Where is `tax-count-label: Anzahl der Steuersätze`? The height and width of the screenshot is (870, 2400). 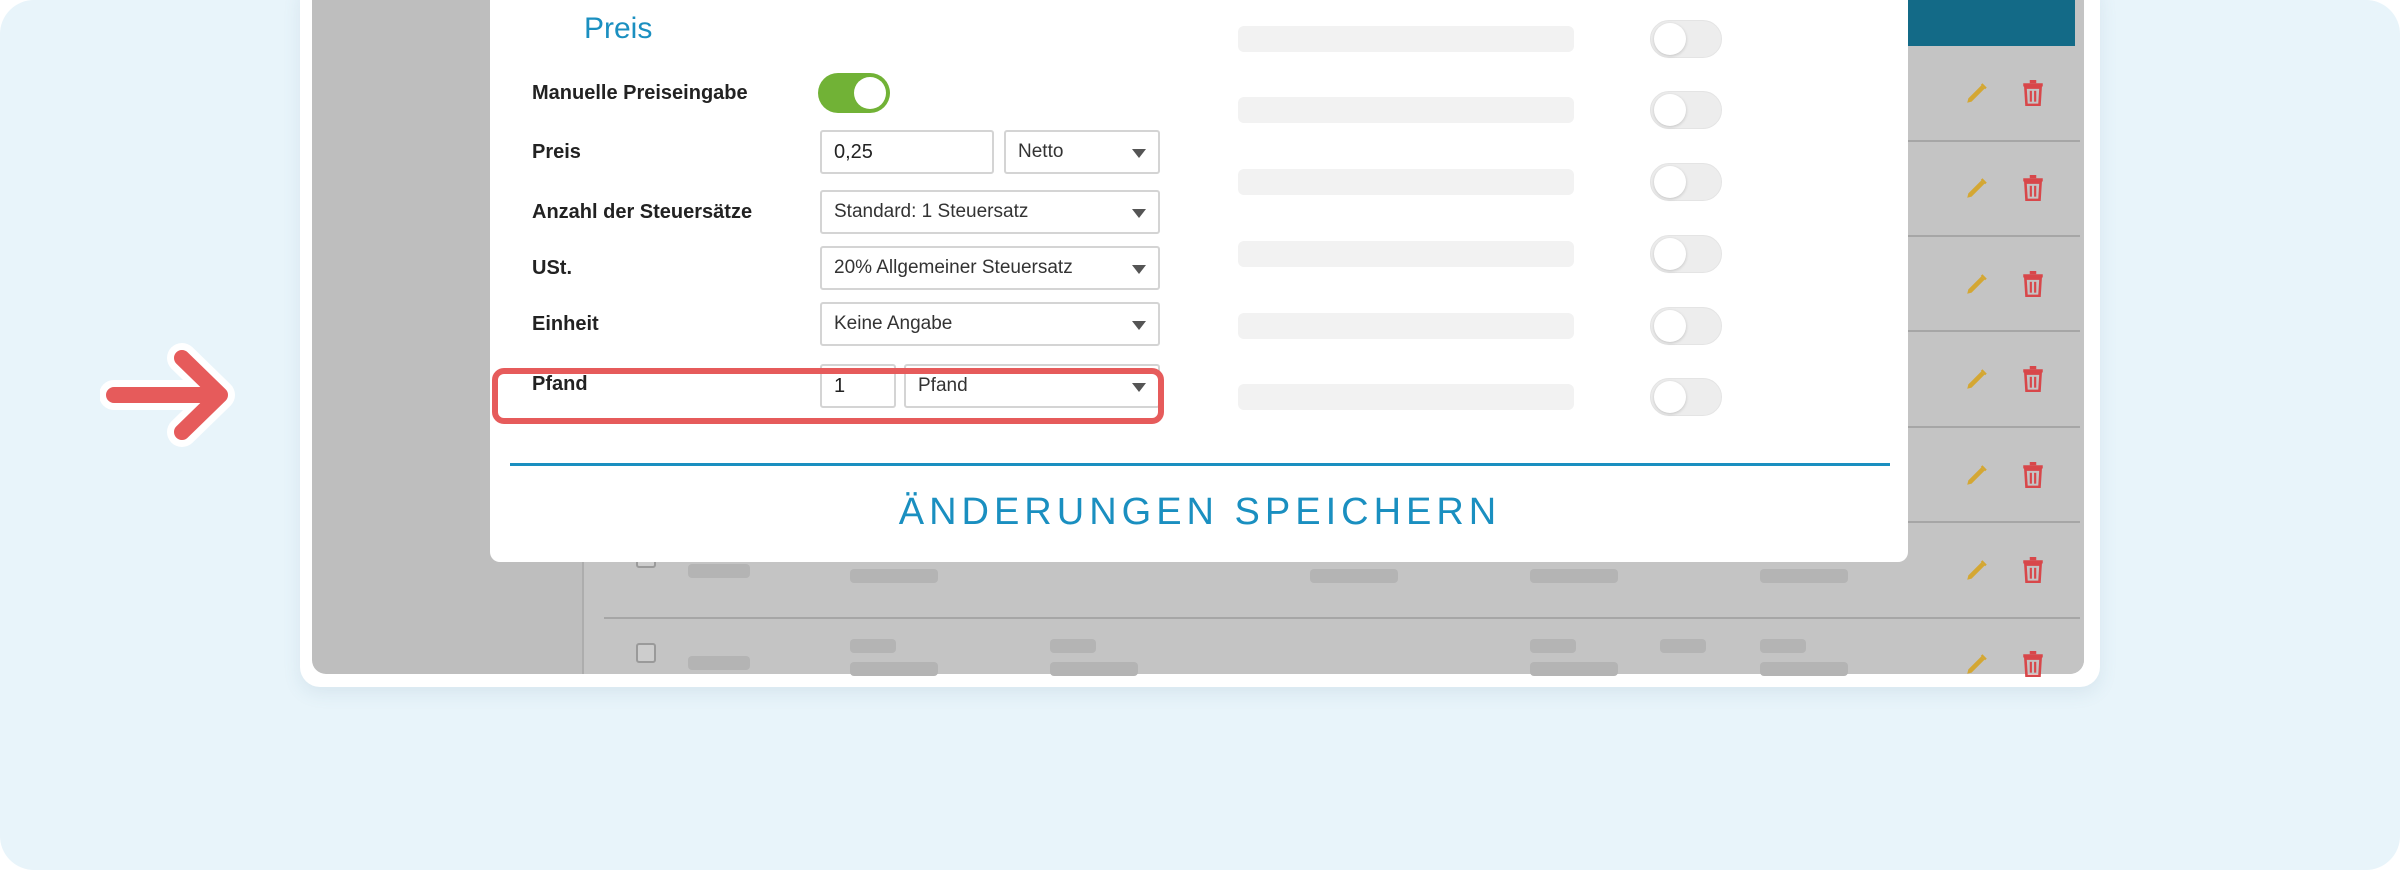 tax-count-label: Anzahl der Steuersätze is located at coordinates (642, 212).